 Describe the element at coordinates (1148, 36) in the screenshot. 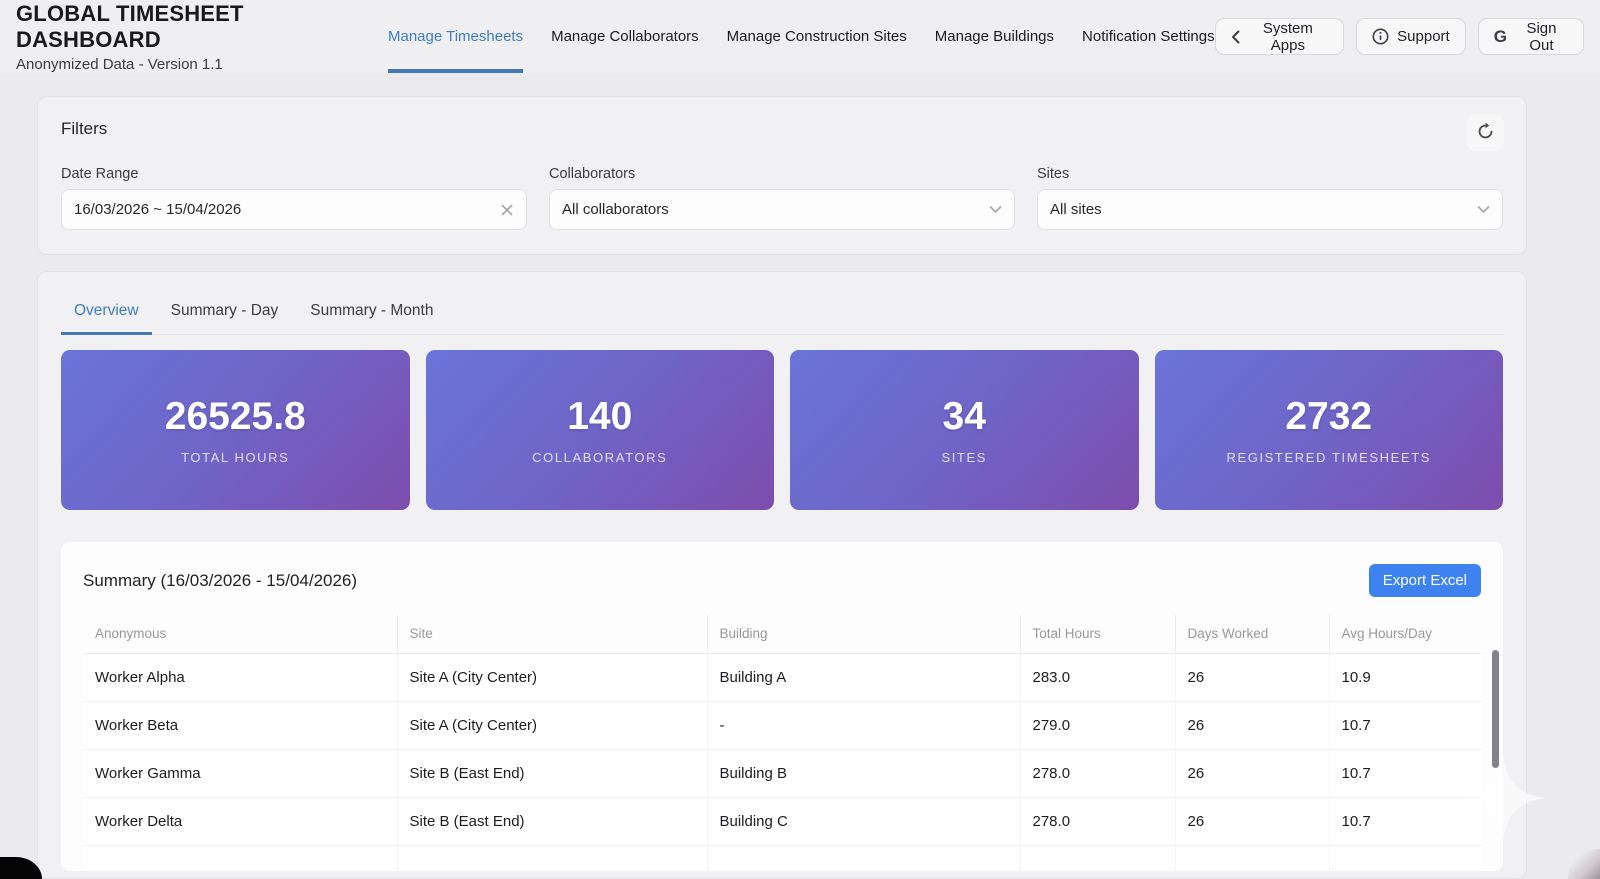

I see `nav-notification-settings: Notification Settings` at that location.